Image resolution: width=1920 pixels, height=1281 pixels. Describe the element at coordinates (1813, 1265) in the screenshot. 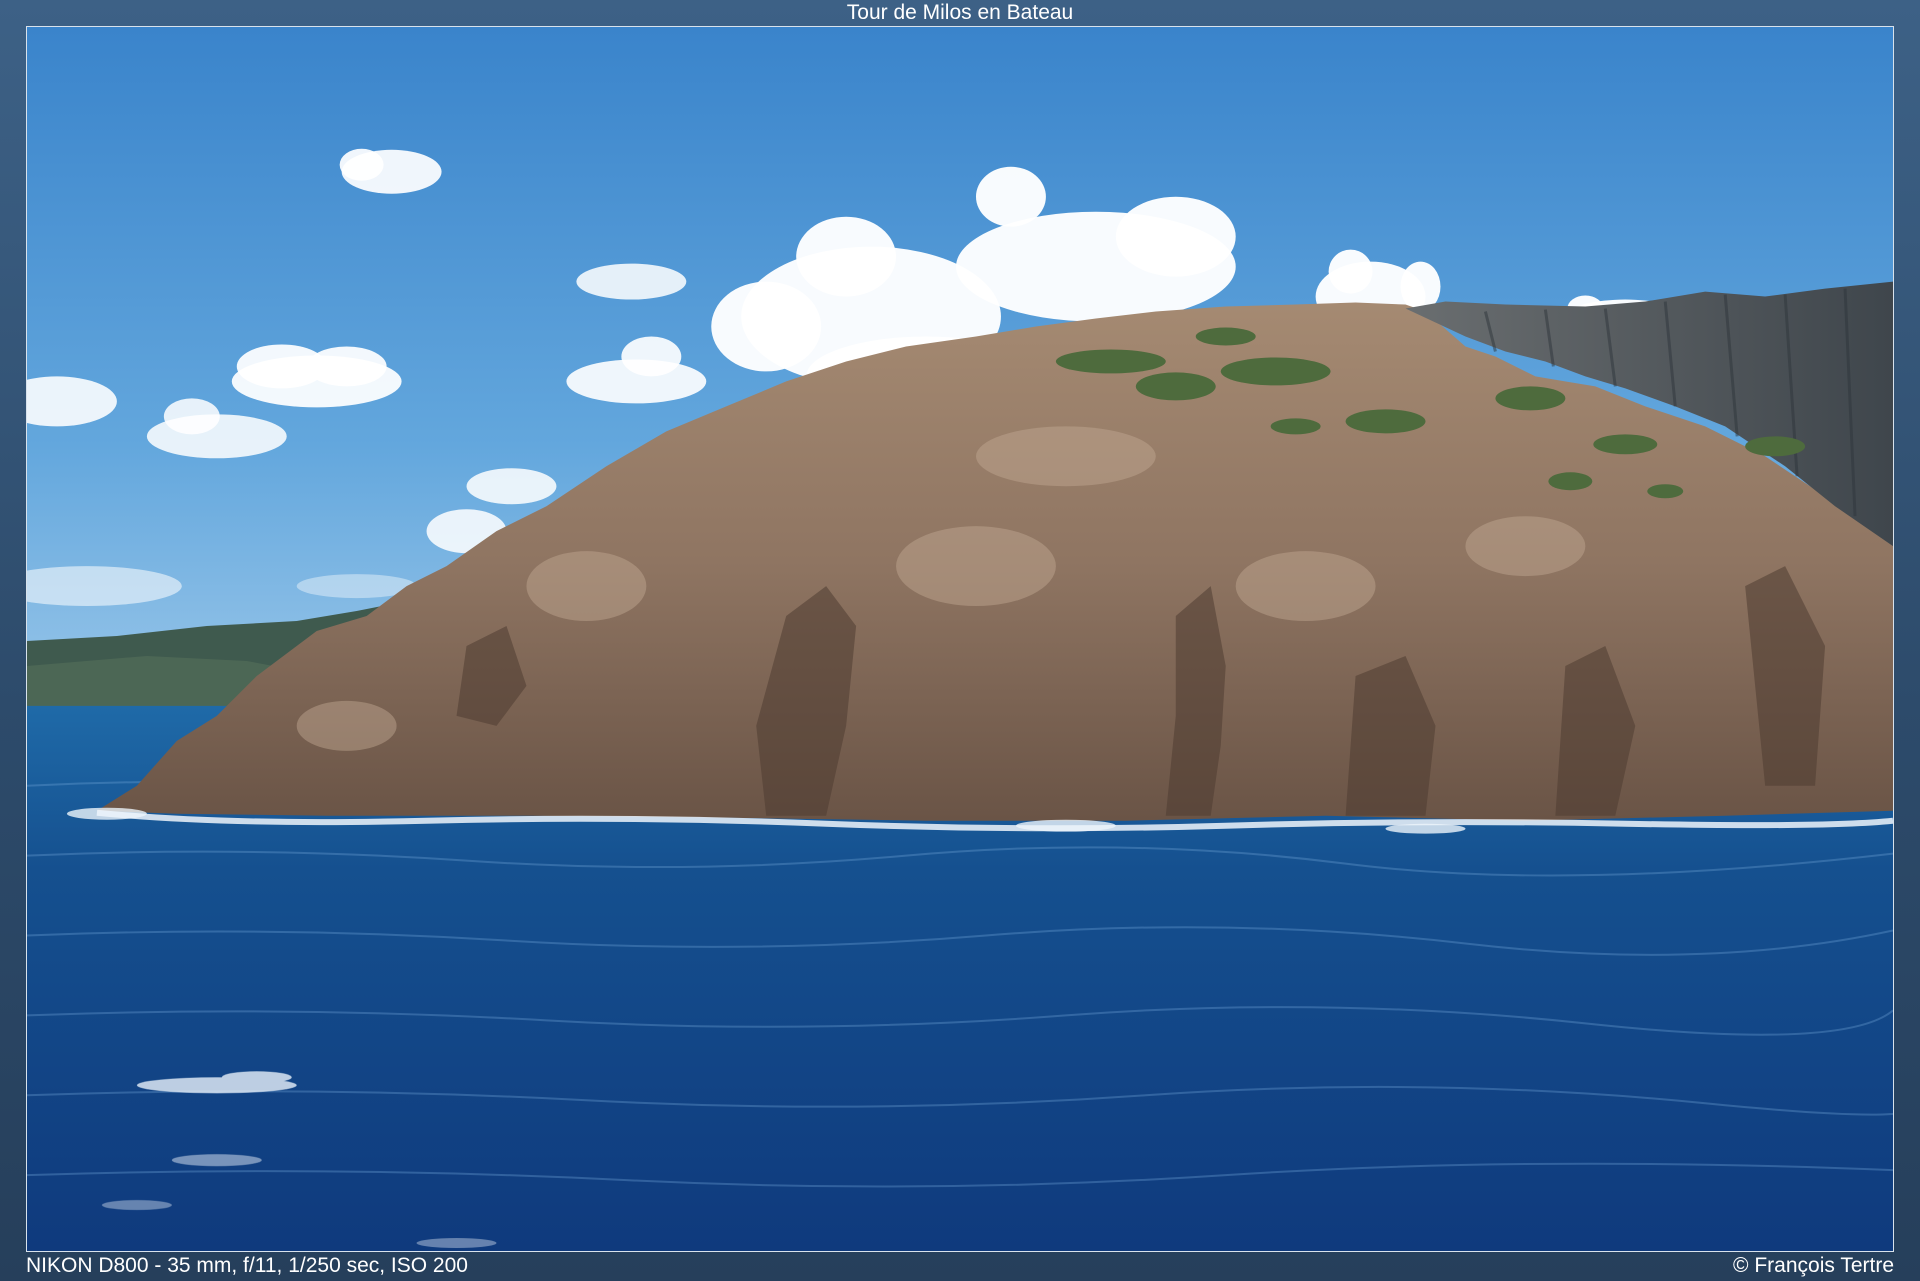

I see `copyright-caption: © François Tertre` at that location.